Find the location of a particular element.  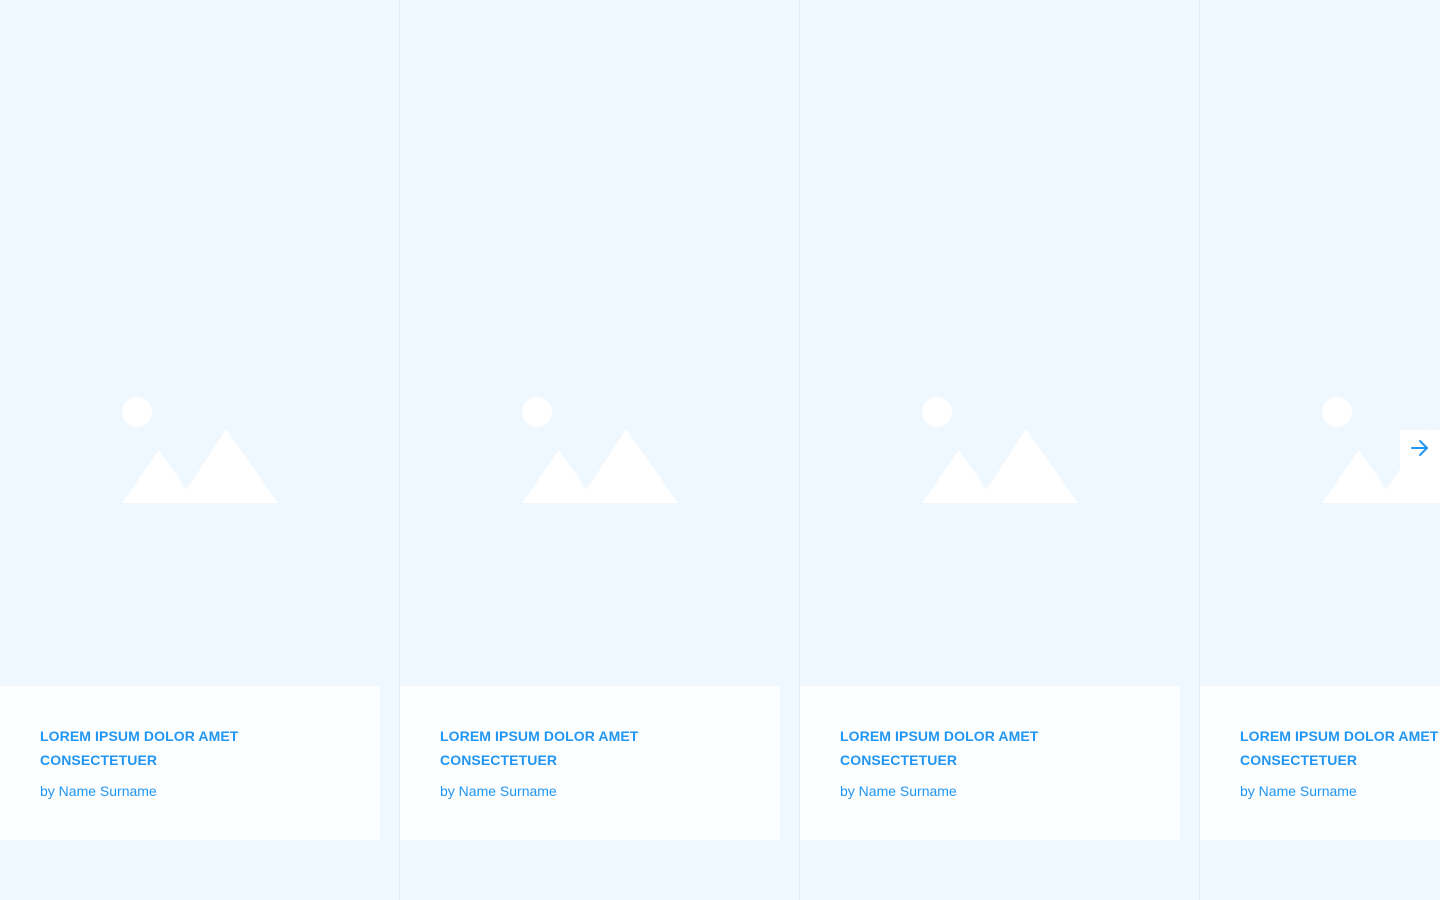

next-button is located at coordinates (1420, 450).